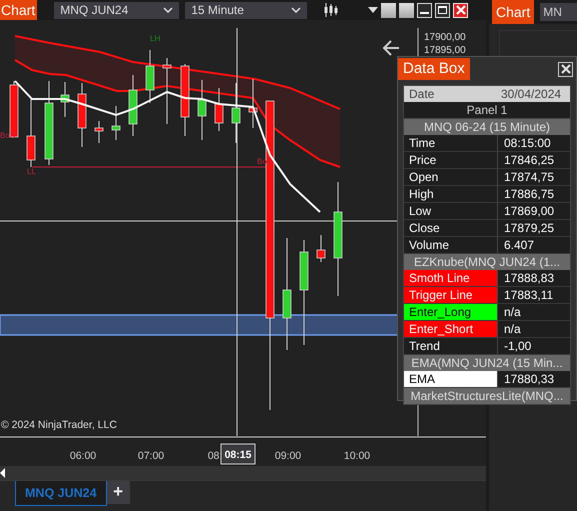  What do you see at coordinates (117, 10) in the screenshot?
I see `instrument-dropdown: MNQ JUN24` at bounding box center [117, 10].